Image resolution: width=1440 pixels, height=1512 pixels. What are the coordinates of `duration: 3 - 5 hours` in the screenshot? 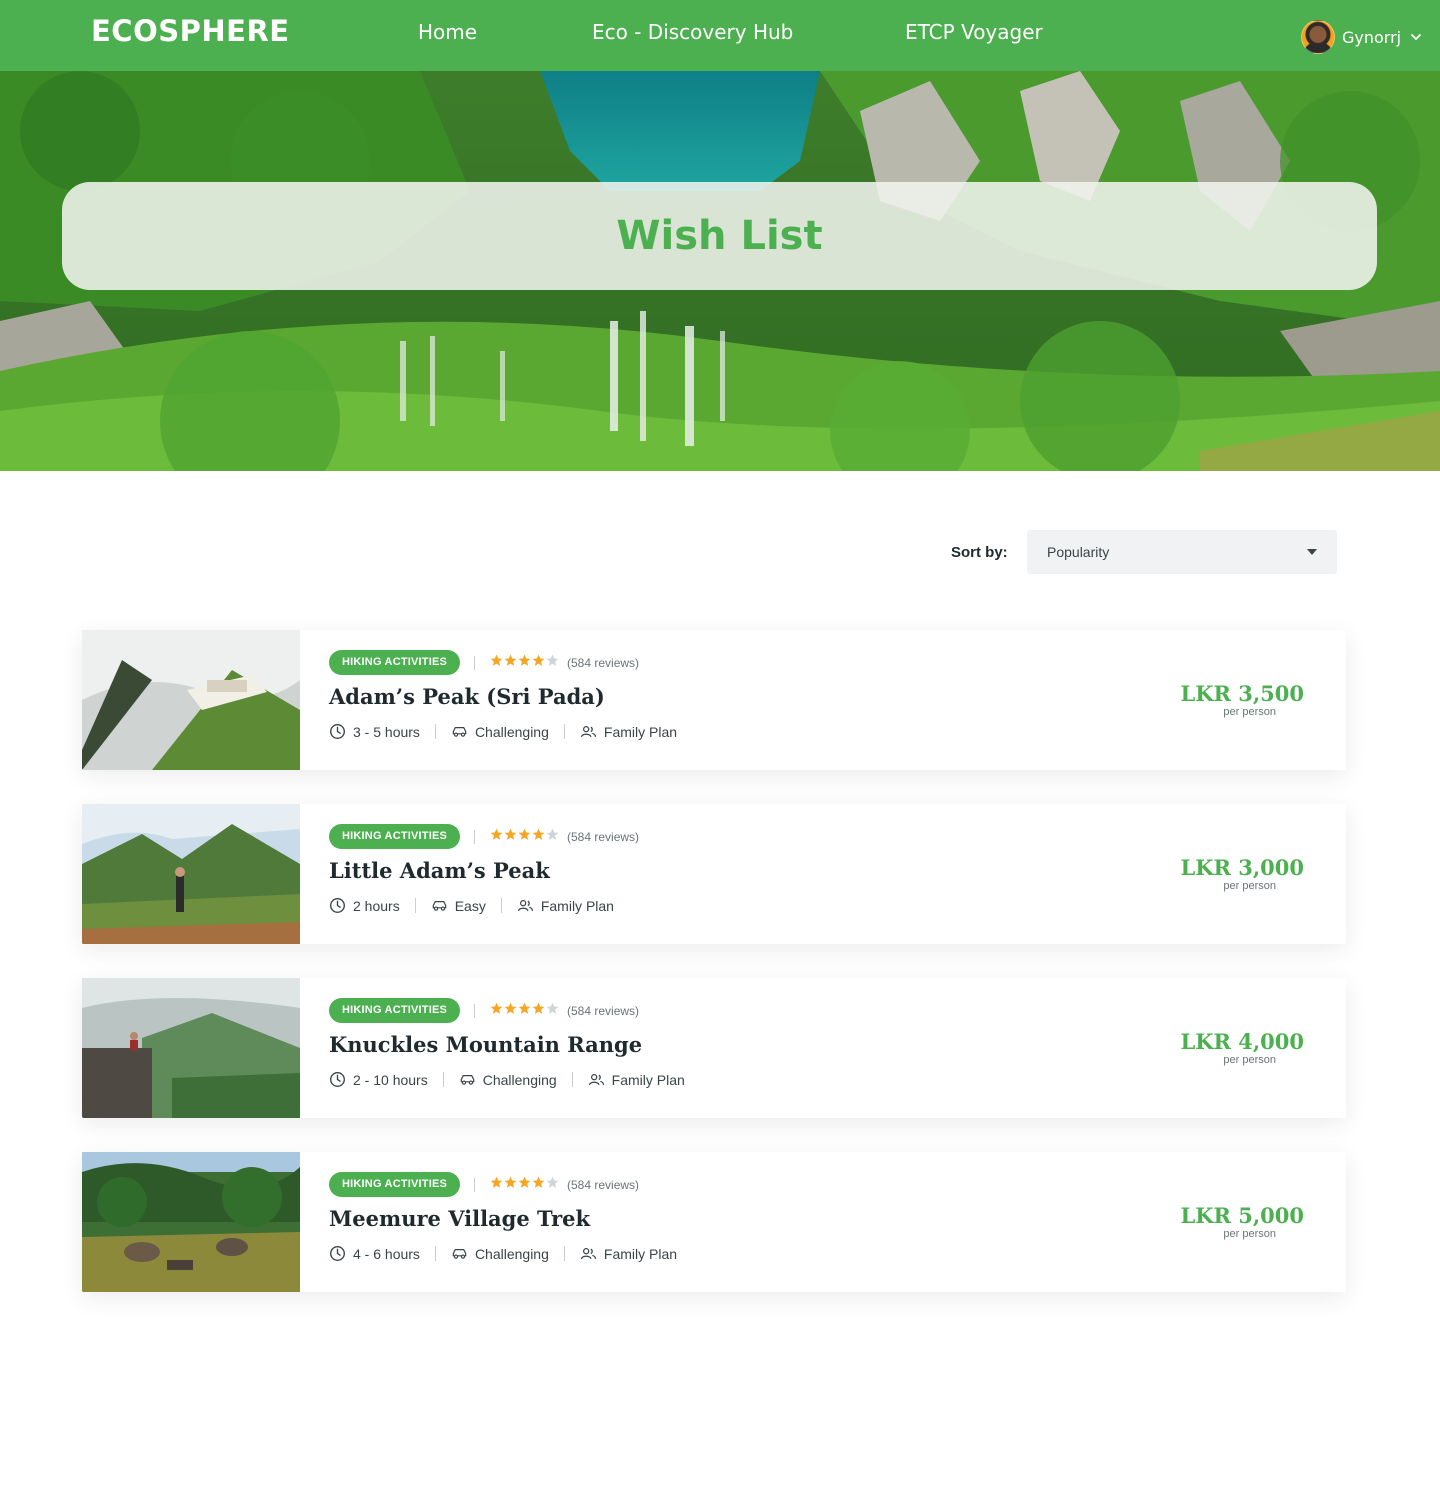 It's located at (374, 731).